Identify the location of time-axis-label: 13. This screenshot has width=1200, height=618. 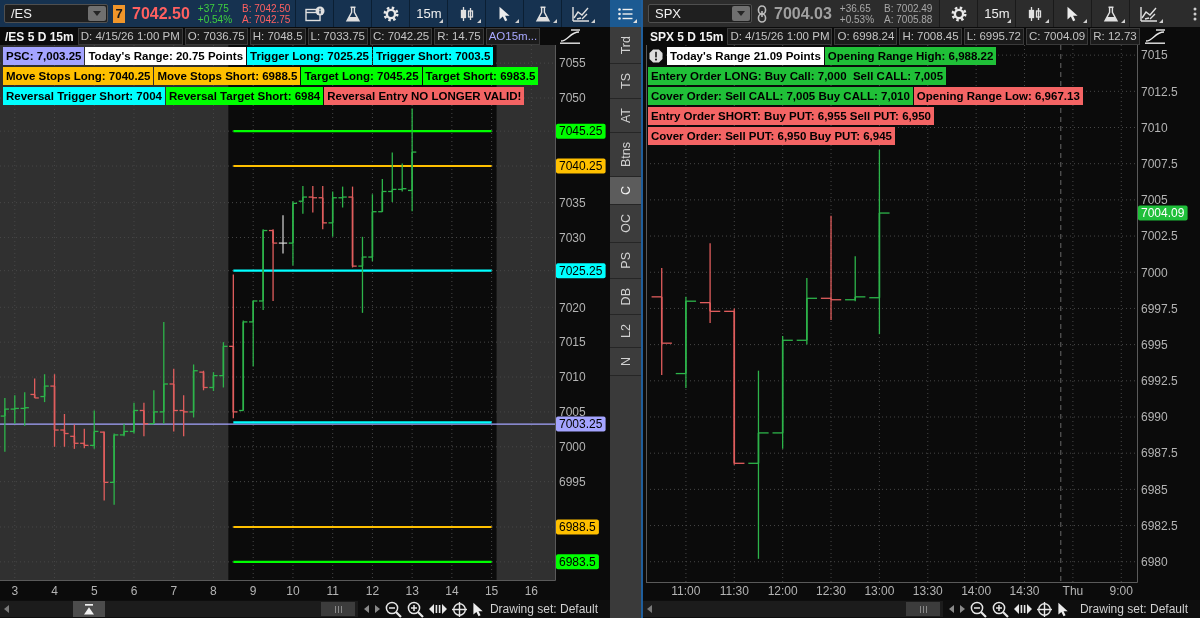
(412, 591).